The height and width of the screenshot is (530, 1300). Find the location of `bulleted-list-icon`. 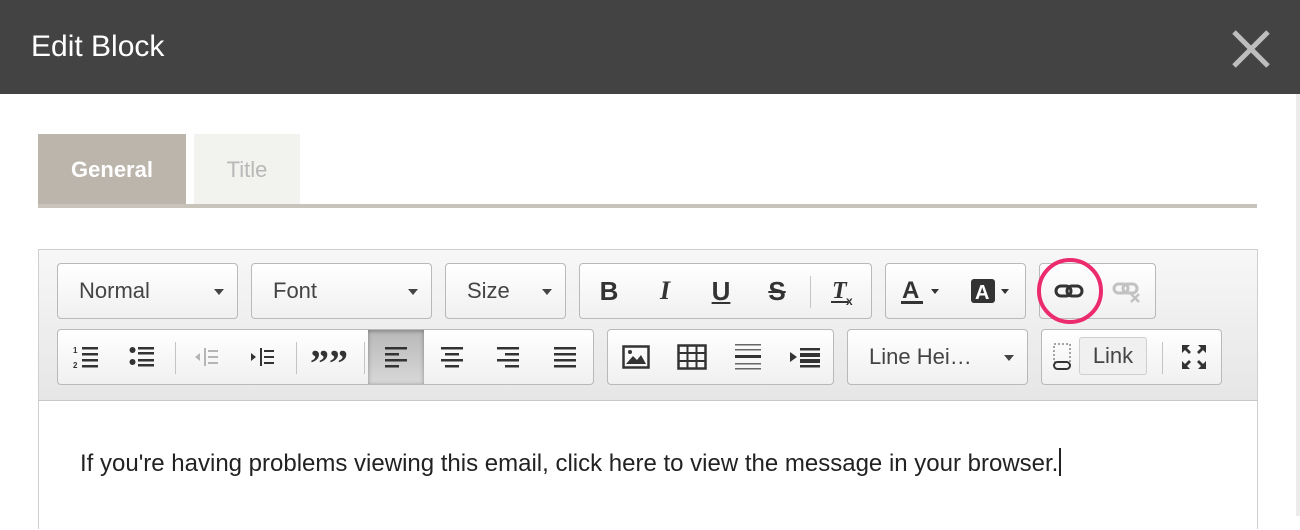

bulleted-list-icon is located at coordinates (141, 357).